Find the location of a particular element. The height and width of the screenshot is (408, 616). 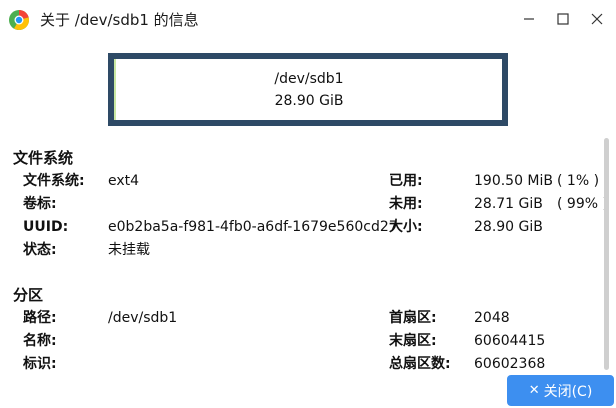

total-sectors-label: 总扇区数: is located at coordinates (420, 364).